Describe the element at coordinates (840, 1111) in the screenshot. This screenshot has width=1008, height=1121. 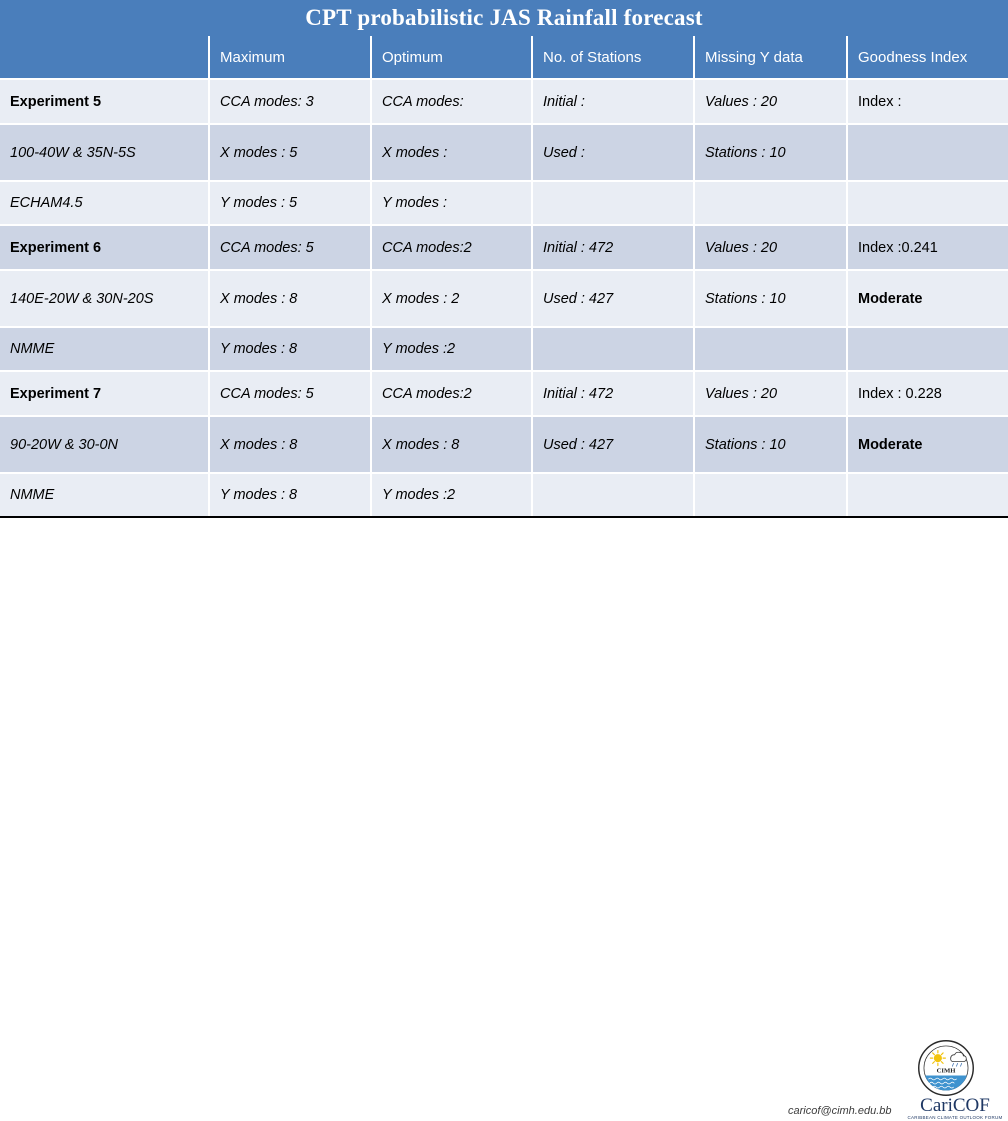
I see `contact-email: caricof@cimh.edu.bb` at that location.